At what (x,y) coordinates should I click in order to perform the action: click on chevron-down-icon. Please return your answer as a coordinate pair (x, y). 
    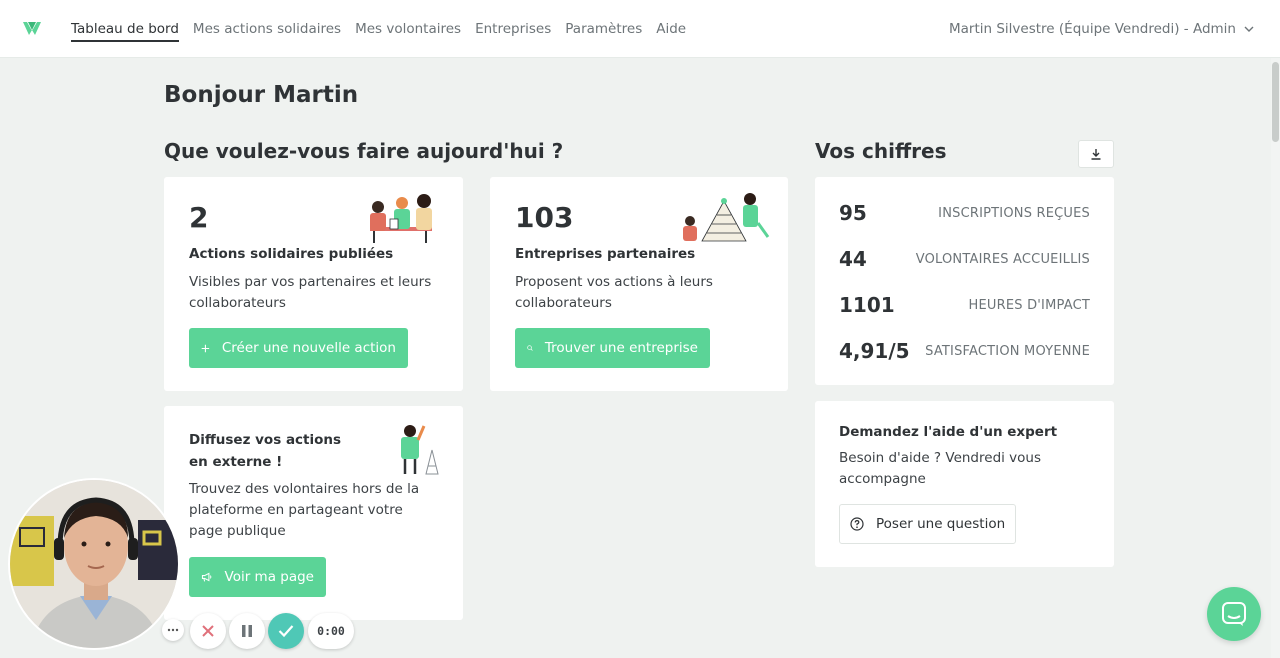
    Looking at the image, I should click on (1249, 29).